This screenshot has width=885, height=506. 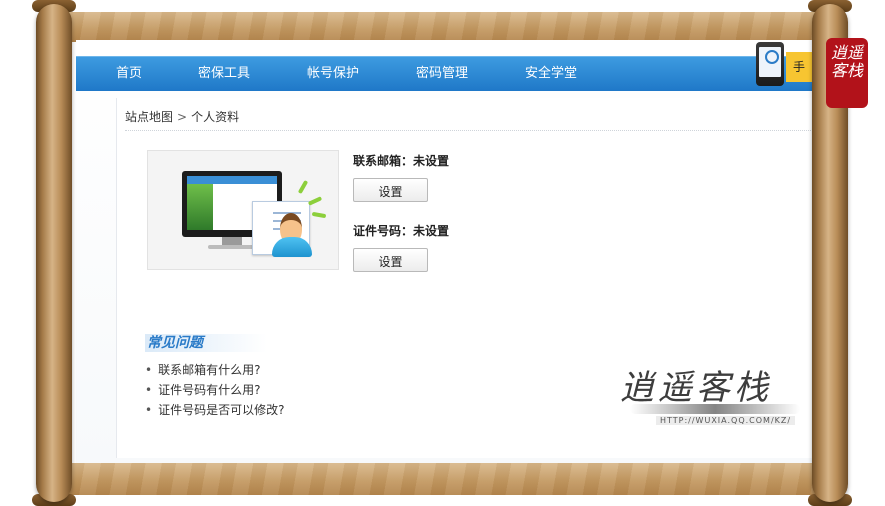 I want to click on breadcrumb-current: 个人资料, so click(x=215, y=117).